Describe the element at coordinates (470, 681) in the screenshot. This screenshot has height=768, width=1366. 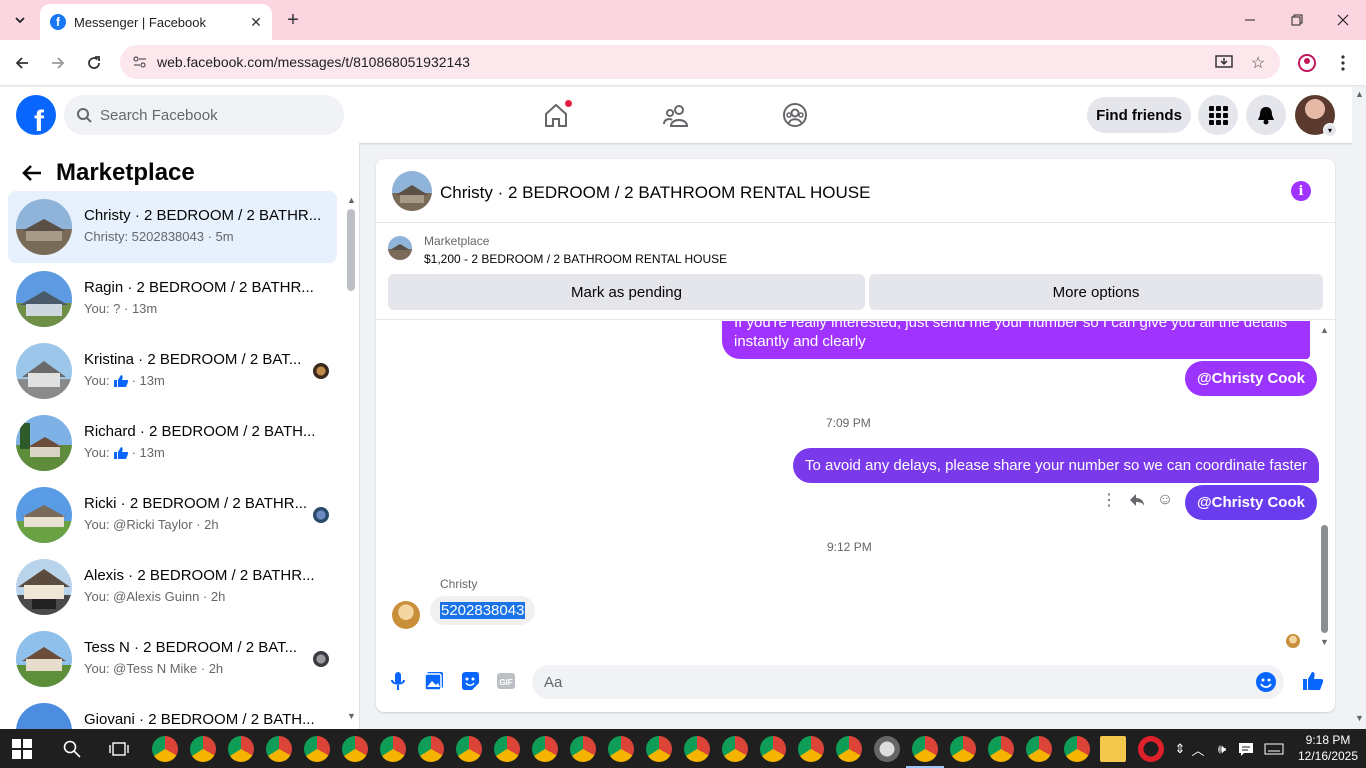
I see `sticker-icon` at that location.